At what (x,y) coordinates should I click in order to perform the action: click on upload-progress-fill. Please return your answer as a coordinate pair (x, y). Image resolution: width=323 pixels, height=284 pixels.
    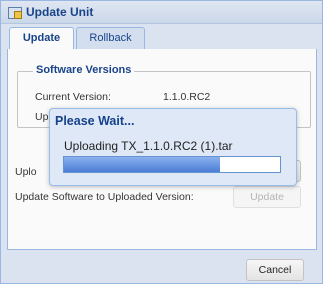
    Looking at the image, I should click on (142, 164).